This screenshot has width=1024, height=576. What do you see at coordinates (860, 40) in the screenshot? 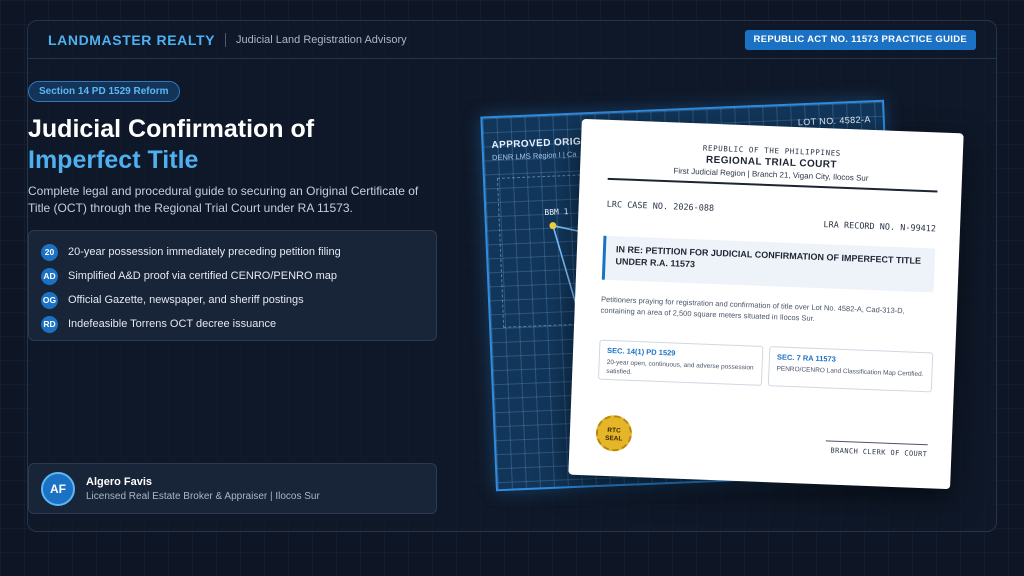
I see `practice-guide-badge: REPUBLIC ACT NO. 11573 PRACTICE GUIDE` at bounding box center [860, 40].